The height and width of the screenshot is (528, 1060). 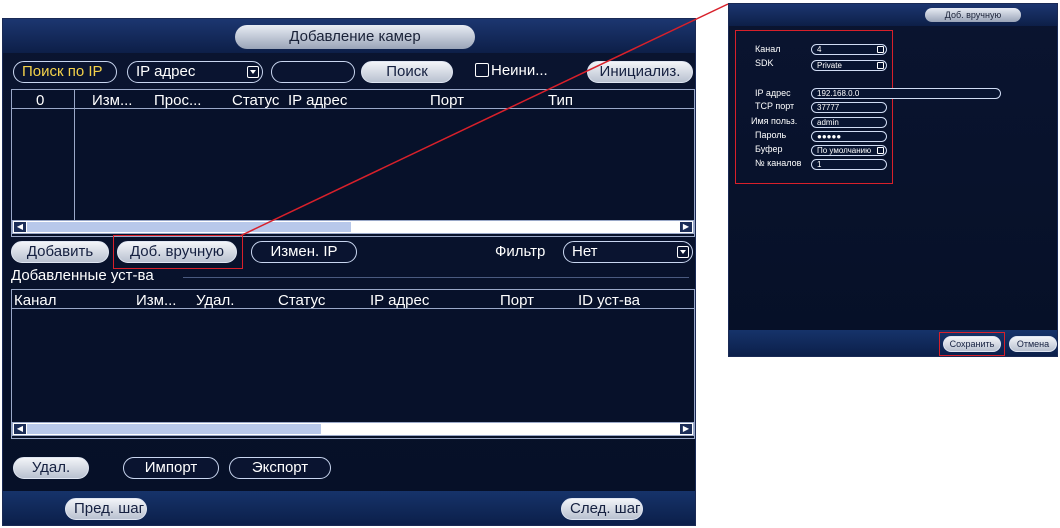 What do you see at coordinates (304, 252) in the screenshot?
I see `change-ip-button: Измен. IP` at bounding box center [304, 252].